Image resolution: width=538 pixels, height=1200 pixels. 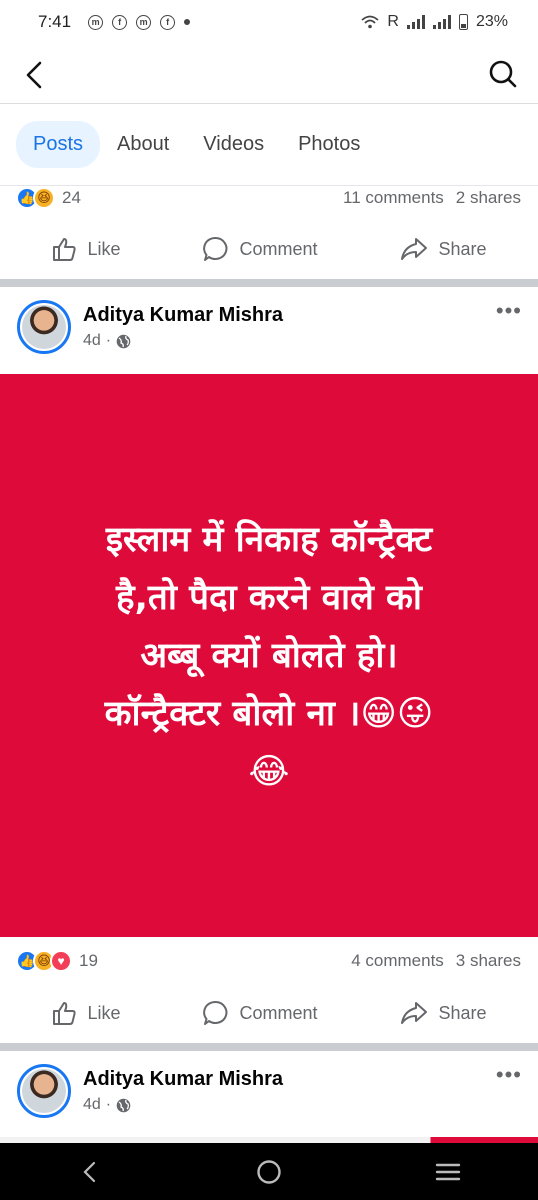 What do you see at coordinates (397, 961) in the screenshot?
I see `comments-count: 4 comments` at bounding box center [397, 961].